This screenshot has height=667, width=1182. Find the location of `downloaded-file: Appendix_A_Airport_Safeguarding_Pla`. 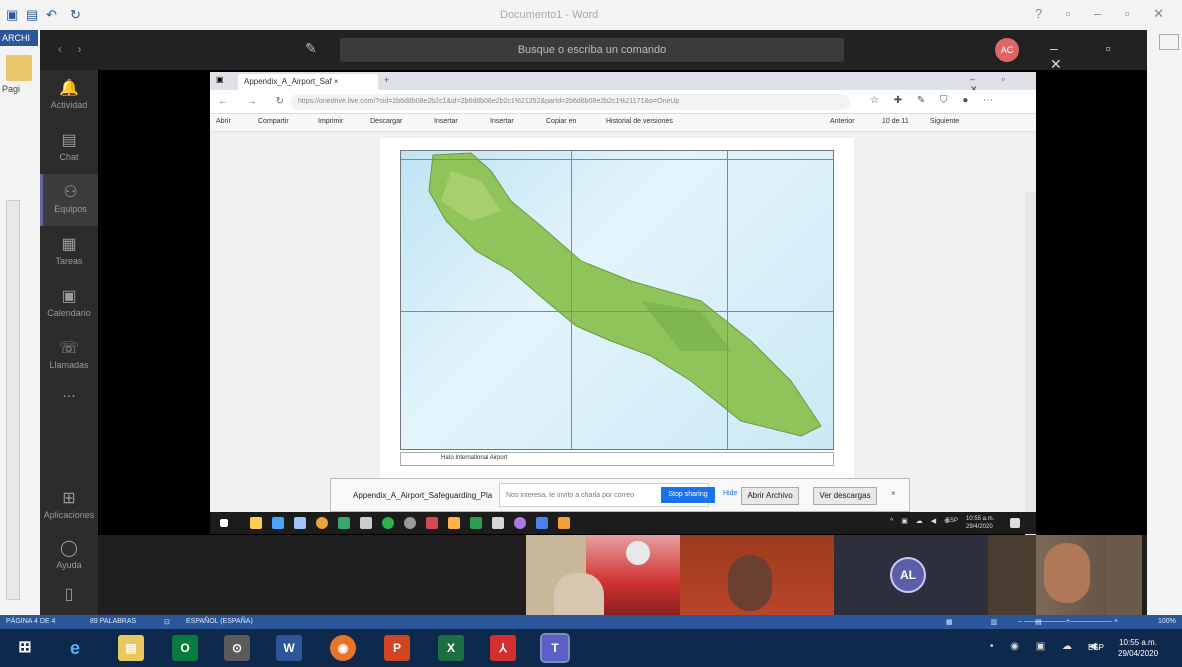

downloaded-file: Appendix_A_Airport_Safeguarding_Pla is located at coordinates (422, 495).